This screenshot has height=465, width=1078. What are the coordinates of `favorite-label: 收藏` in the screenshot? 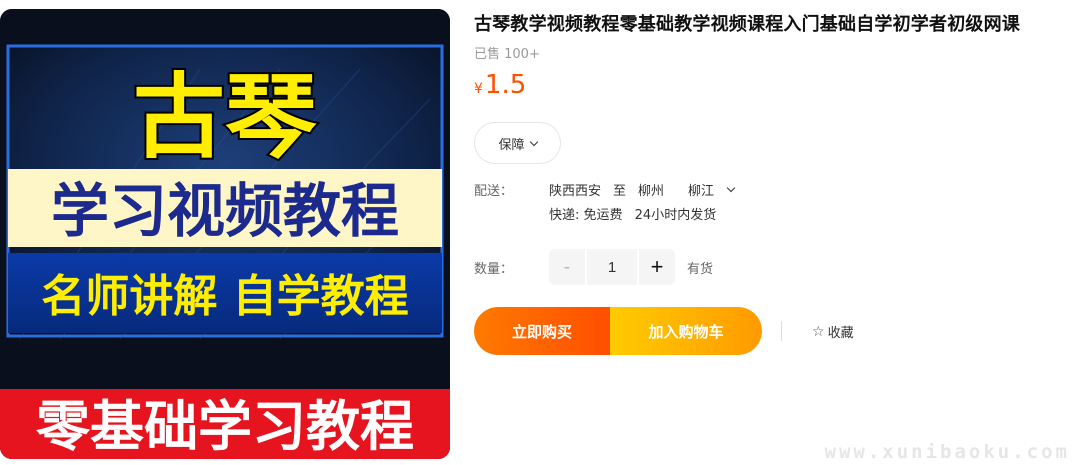 It's located at (840, 333).